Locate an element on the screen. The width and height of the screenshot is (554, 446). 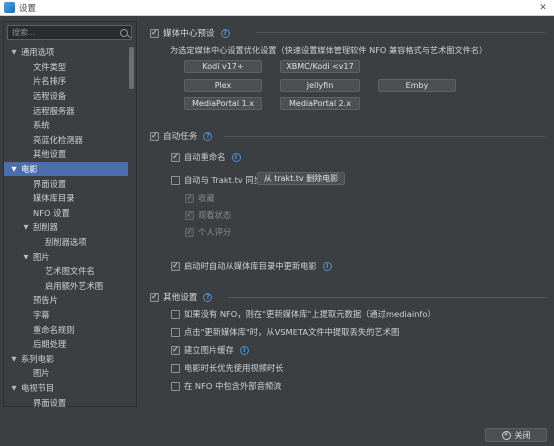
auto-rename-checkbox is located at coordinates (175, 157).